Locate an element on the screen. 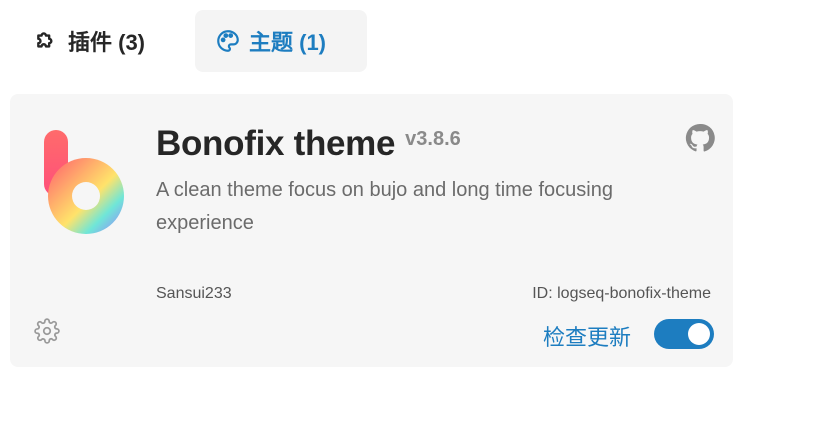  theme-title: Bonofix theme is located at coordinates (276, 143).